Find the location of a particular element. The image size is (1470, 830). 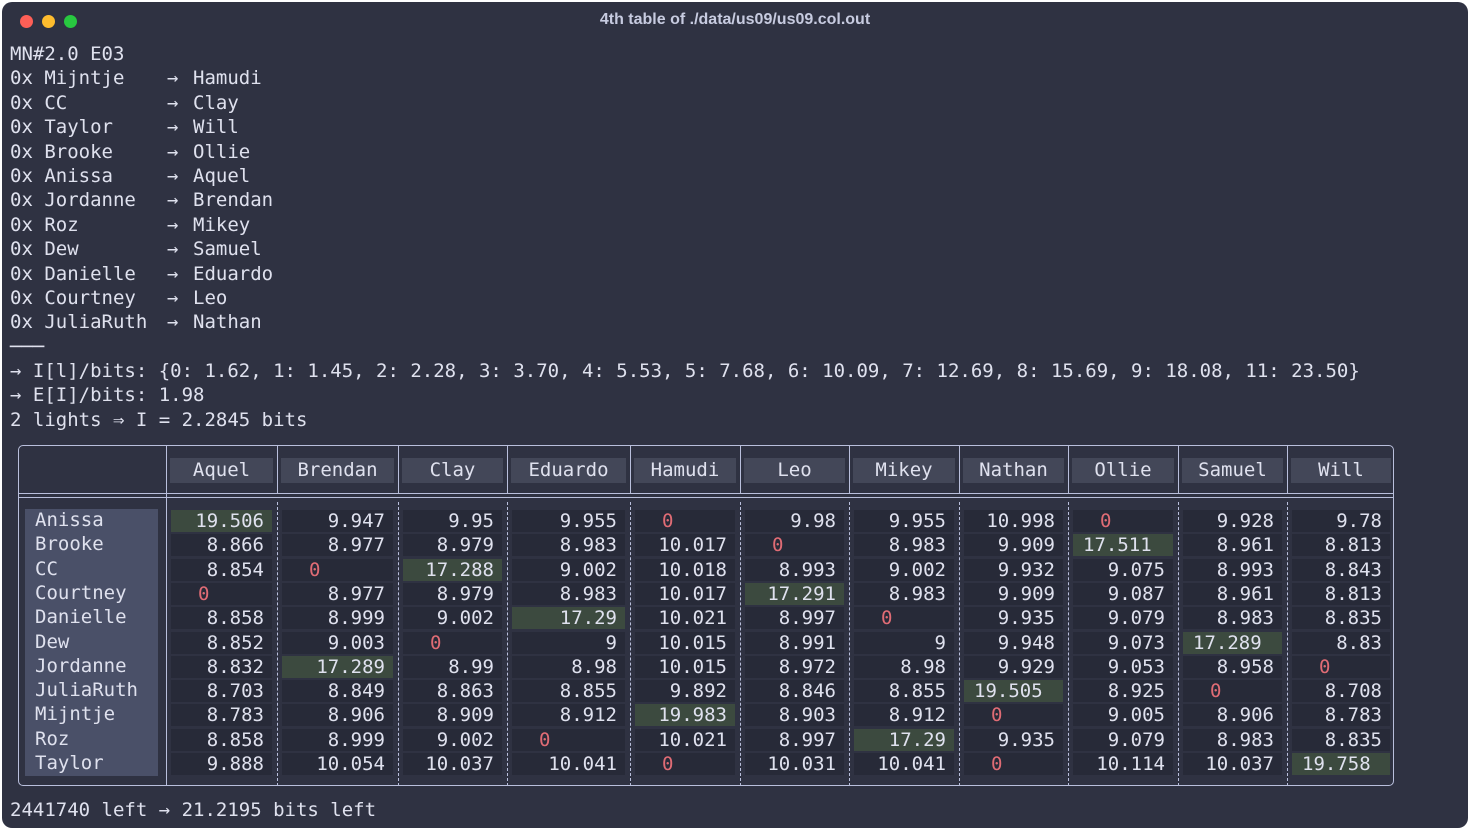

column-header: Nathan is located at coordinates (1013, 470).